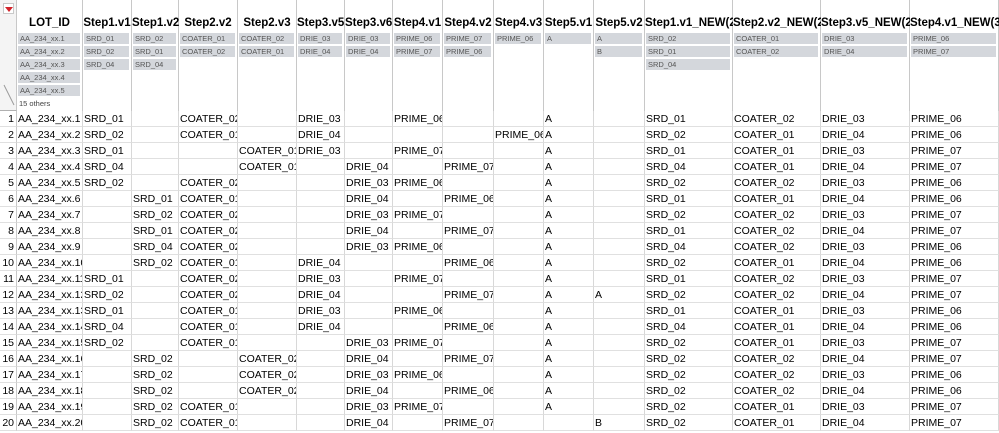  Describe the element at coordinates (8, 247) in the screenshot. I see `row-number: 9` at that location.